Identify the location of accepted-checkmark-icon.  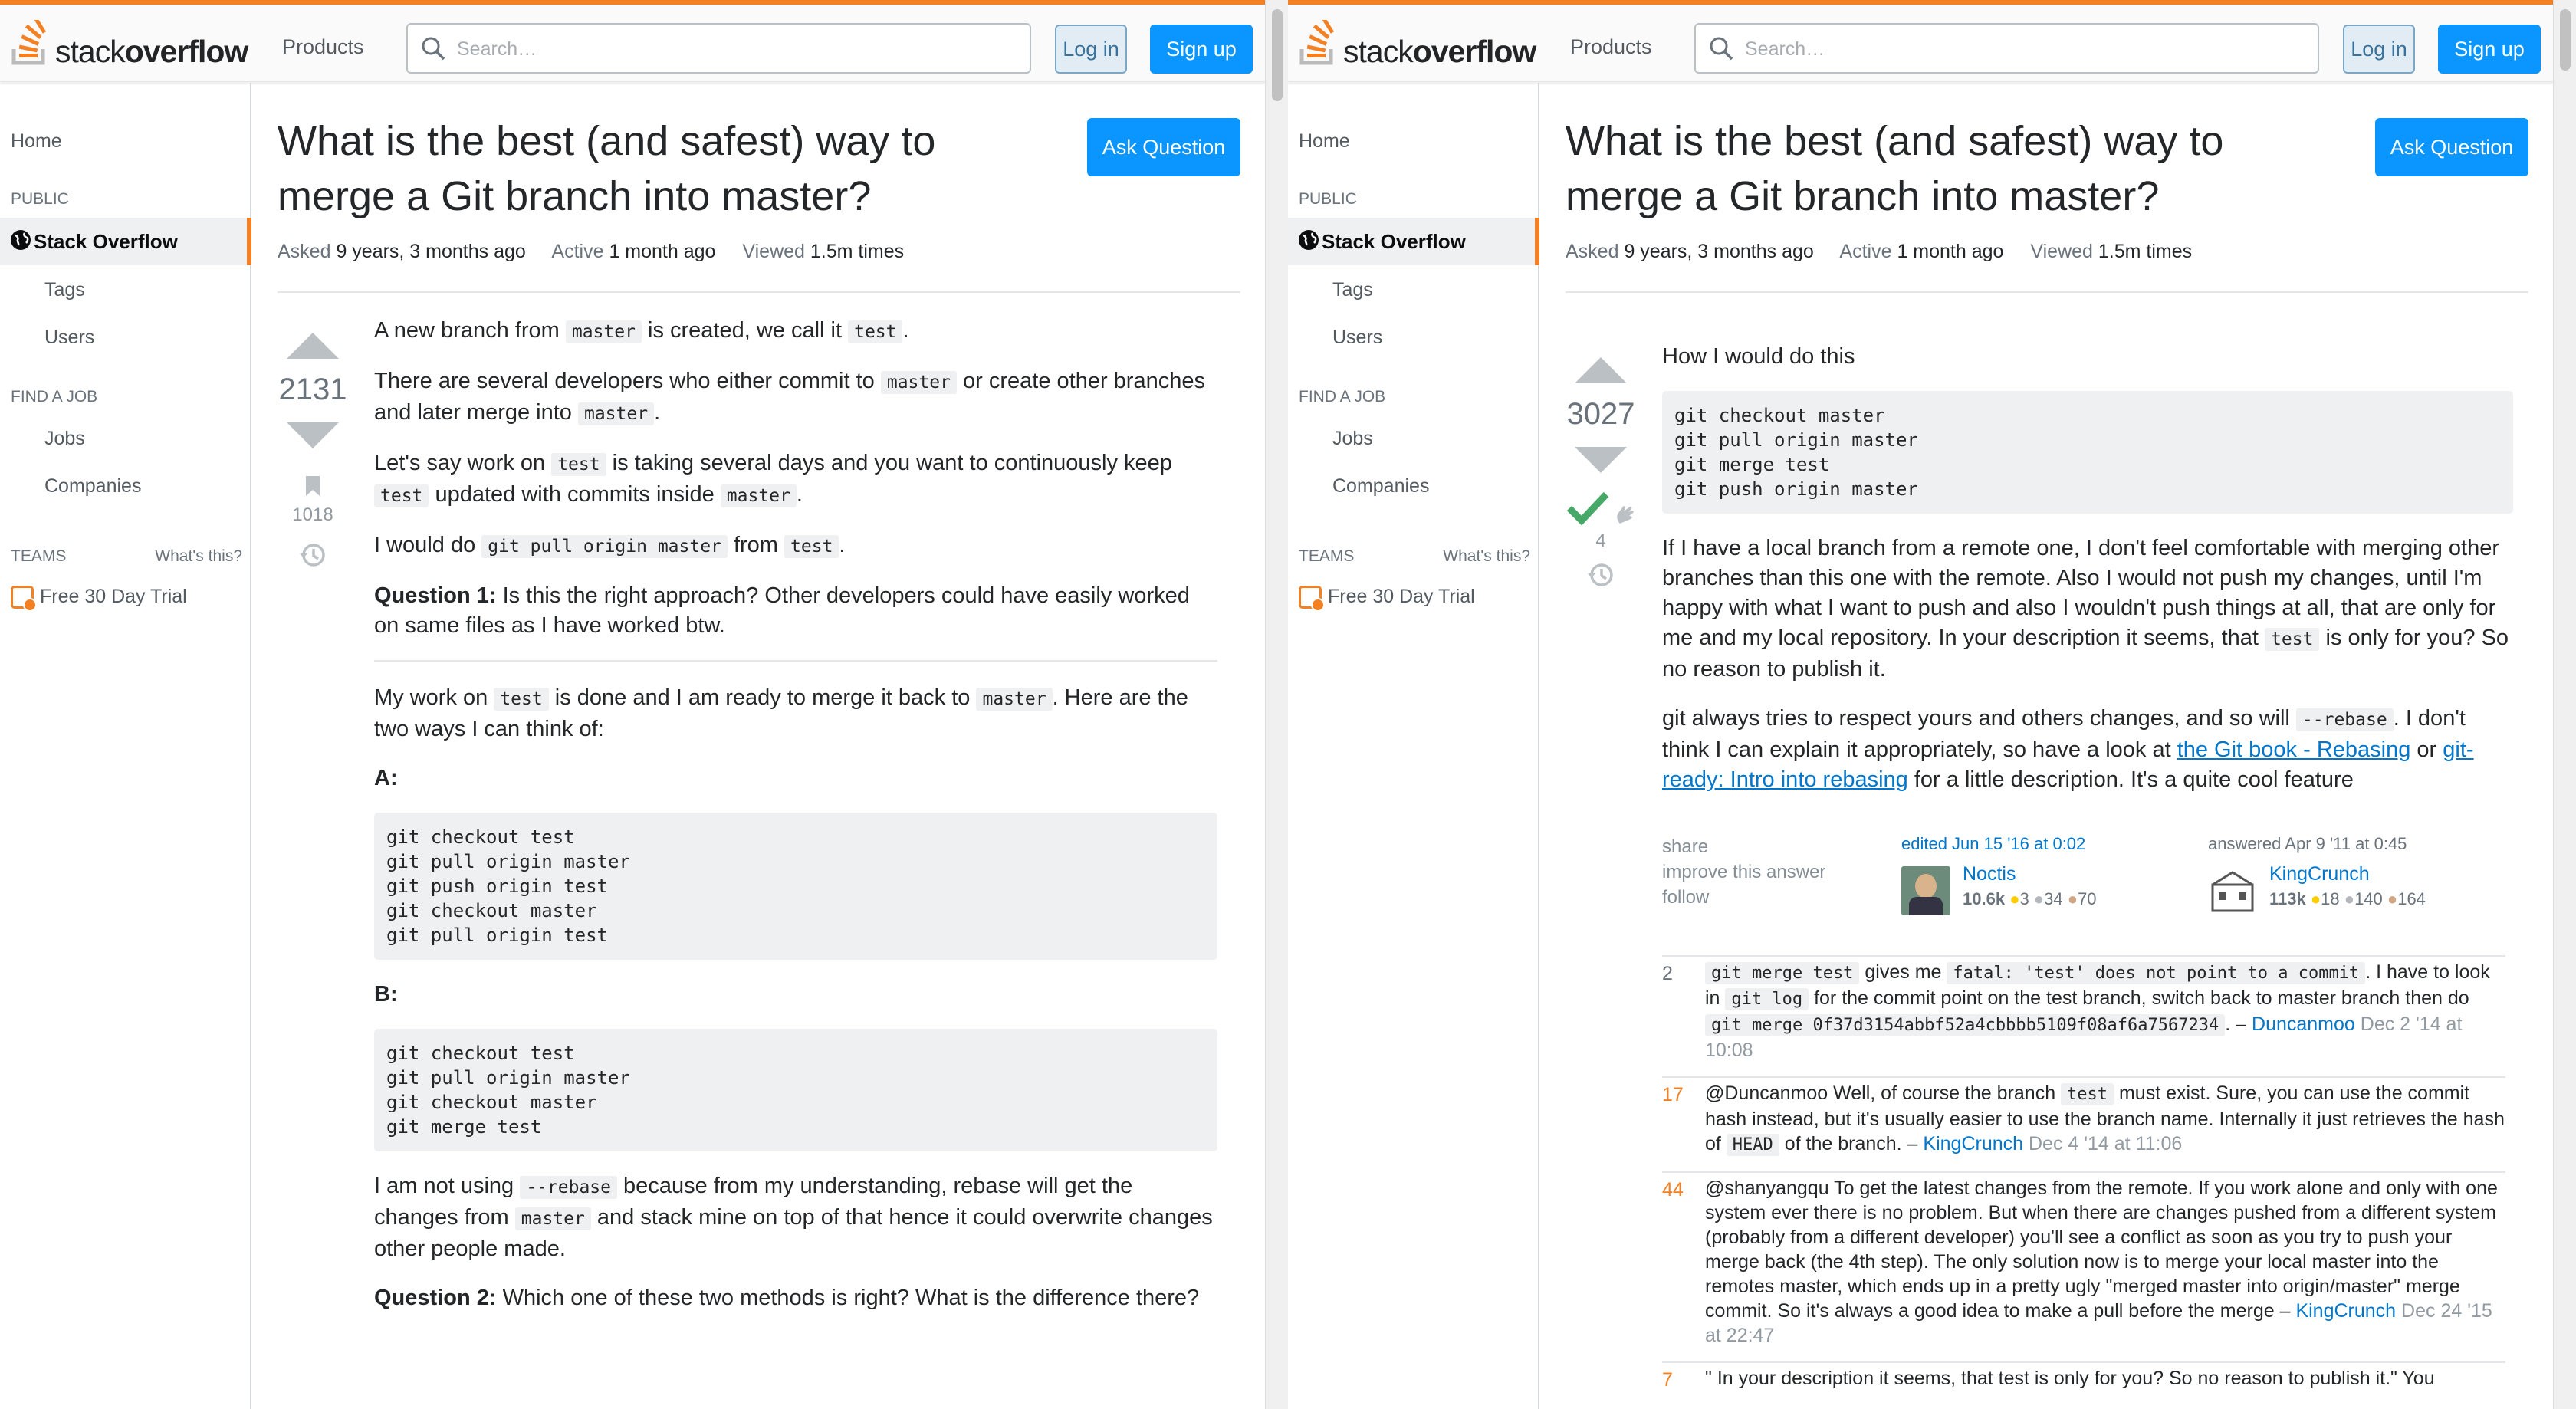
(1588, 508).